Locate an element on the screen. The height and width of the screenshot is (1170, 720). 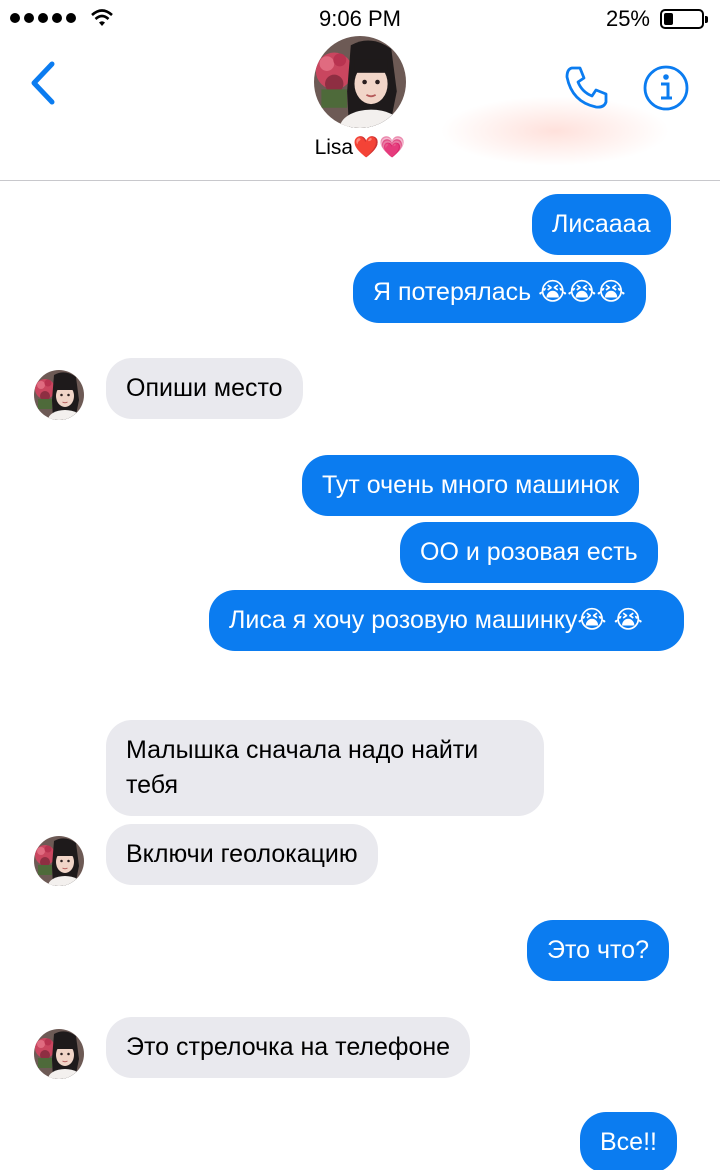
message-bubble-incoming: Малышка сначала надо найти тебя is located at coordinates (325, 768).